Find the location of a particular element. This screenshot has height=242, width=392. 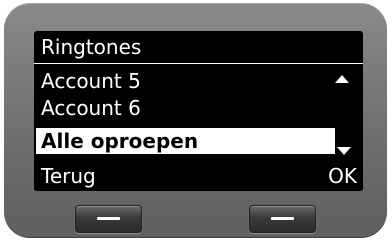

softkey-bar: Terug OK is located at coordinates (198, 176).